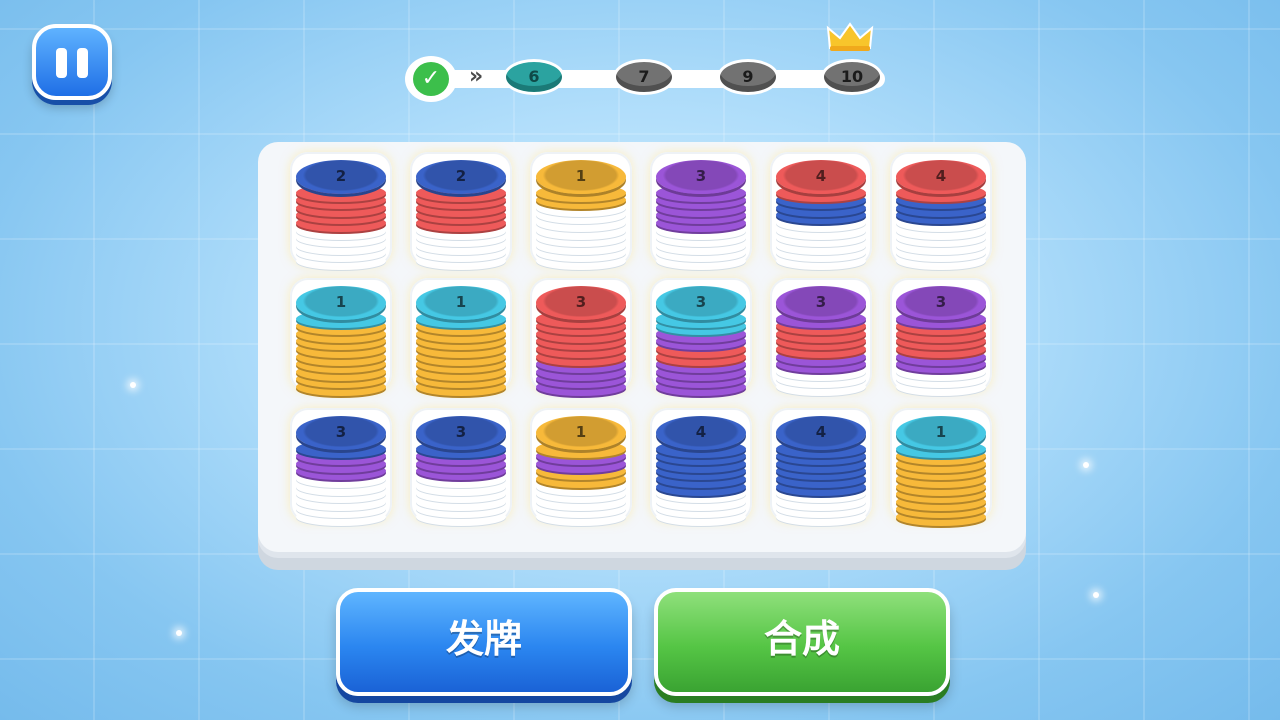 Image resolution: width=1280 pixels, height=720 pixels. I want to click on level-marker: 7, so click(644, 77).